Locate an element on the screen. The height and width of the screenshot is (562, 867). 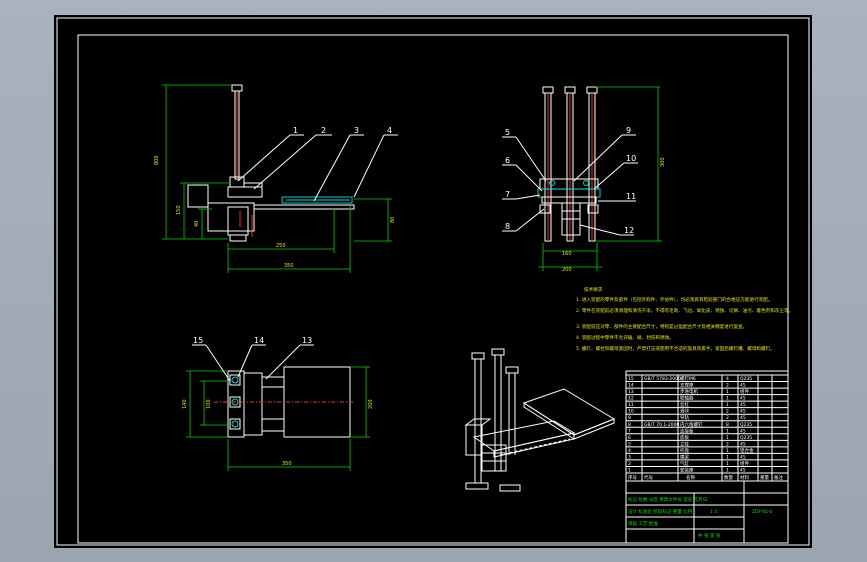
bom-cell-name: 导轨 is located at coordinates (684, 417).